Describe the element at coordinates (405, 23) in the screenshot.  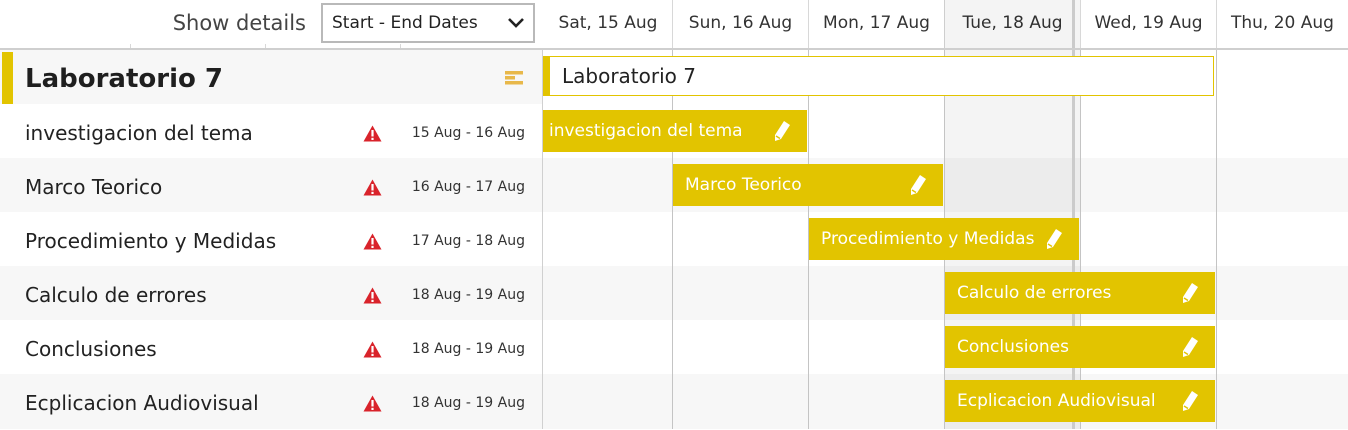
I see `date-mode-value: Start - End Dates` at that location.